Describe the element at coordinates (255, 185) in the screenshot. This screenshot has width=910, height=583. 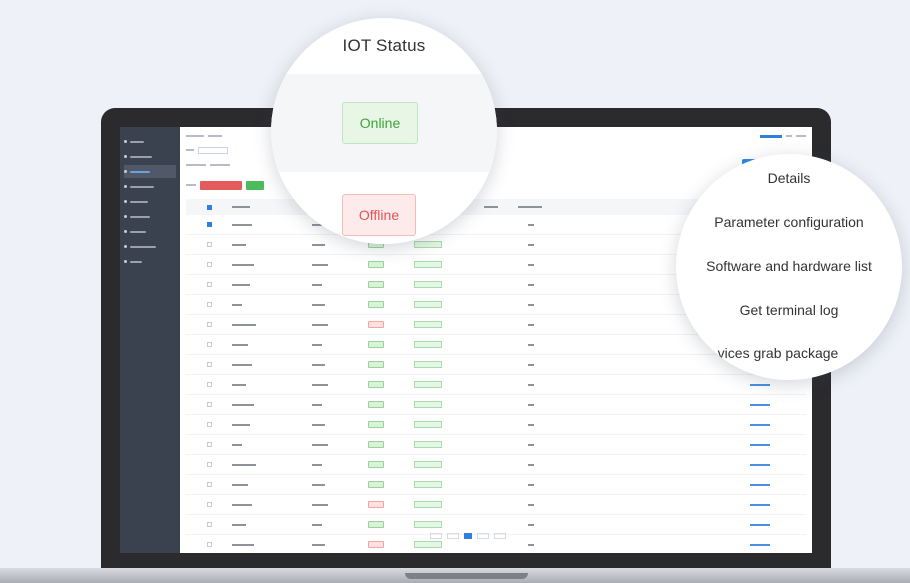
I see `add-button` at that location.